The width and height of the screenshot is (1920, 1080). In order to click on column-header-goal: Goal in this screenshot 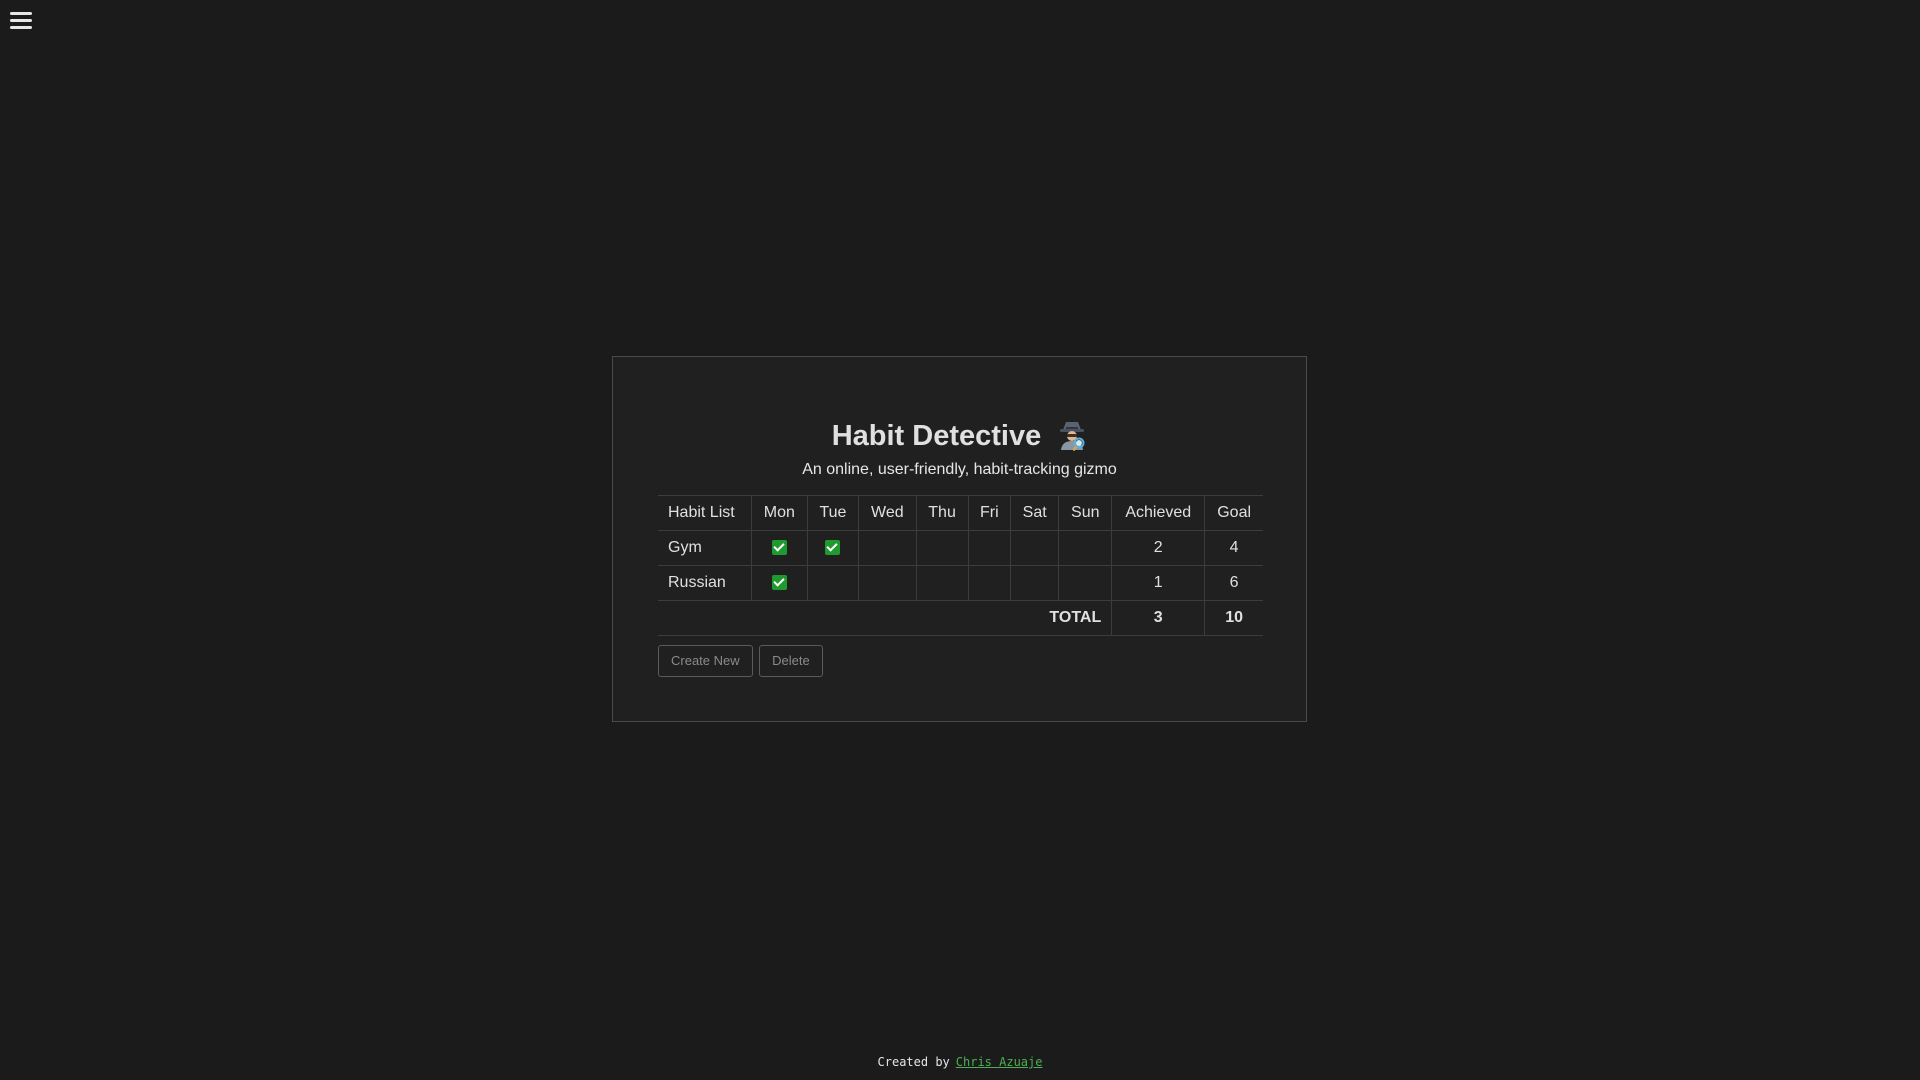, I will do `click(1233, 513)`.